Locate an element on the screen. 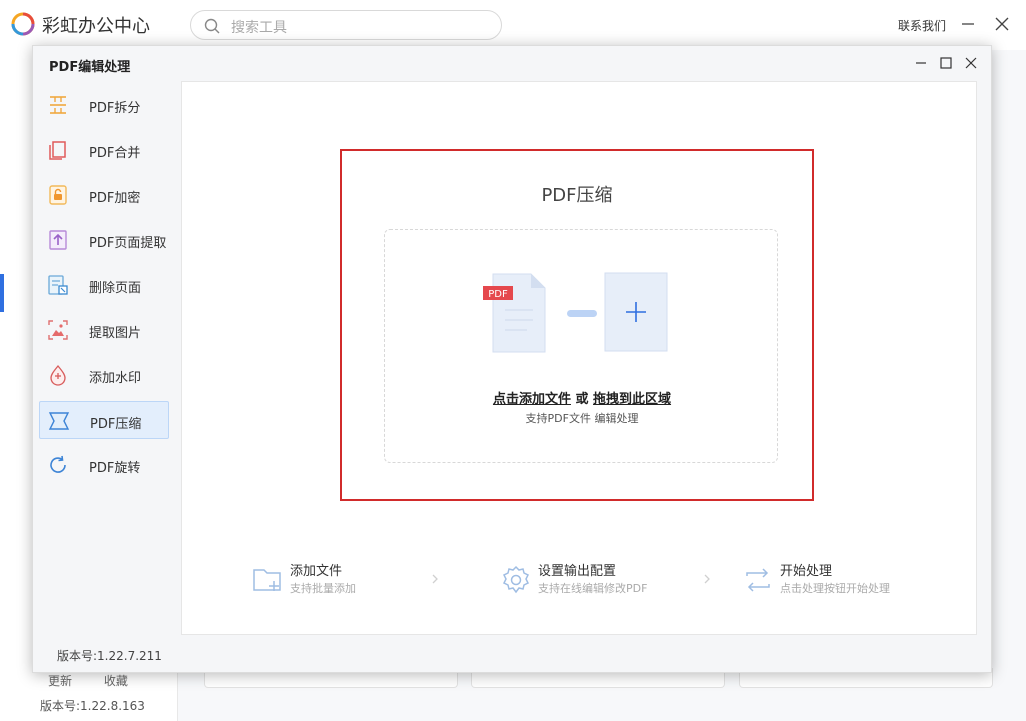  app-name: 彩虹办公中心 is located at coordinates (96, 26).